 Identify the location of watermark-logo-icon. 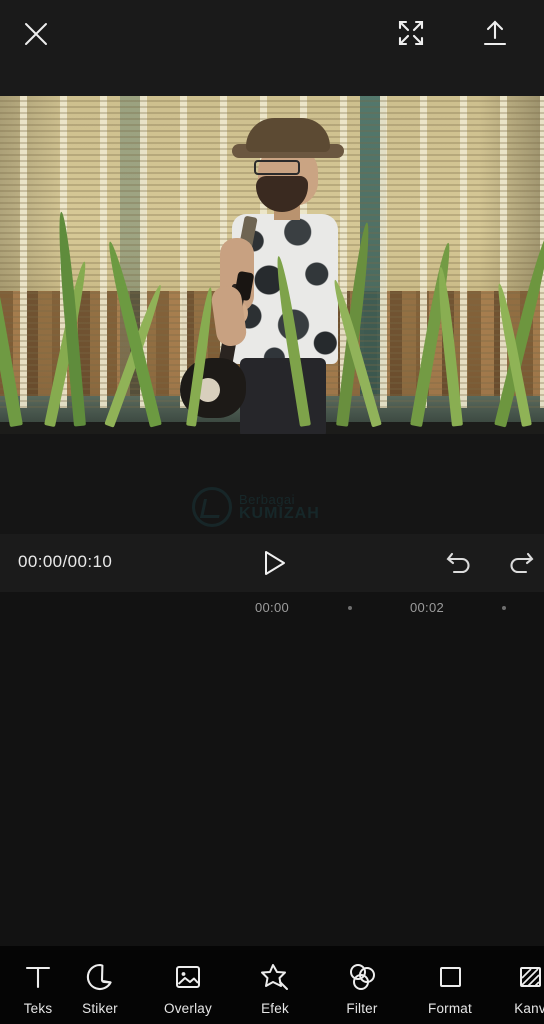
(212, 507).